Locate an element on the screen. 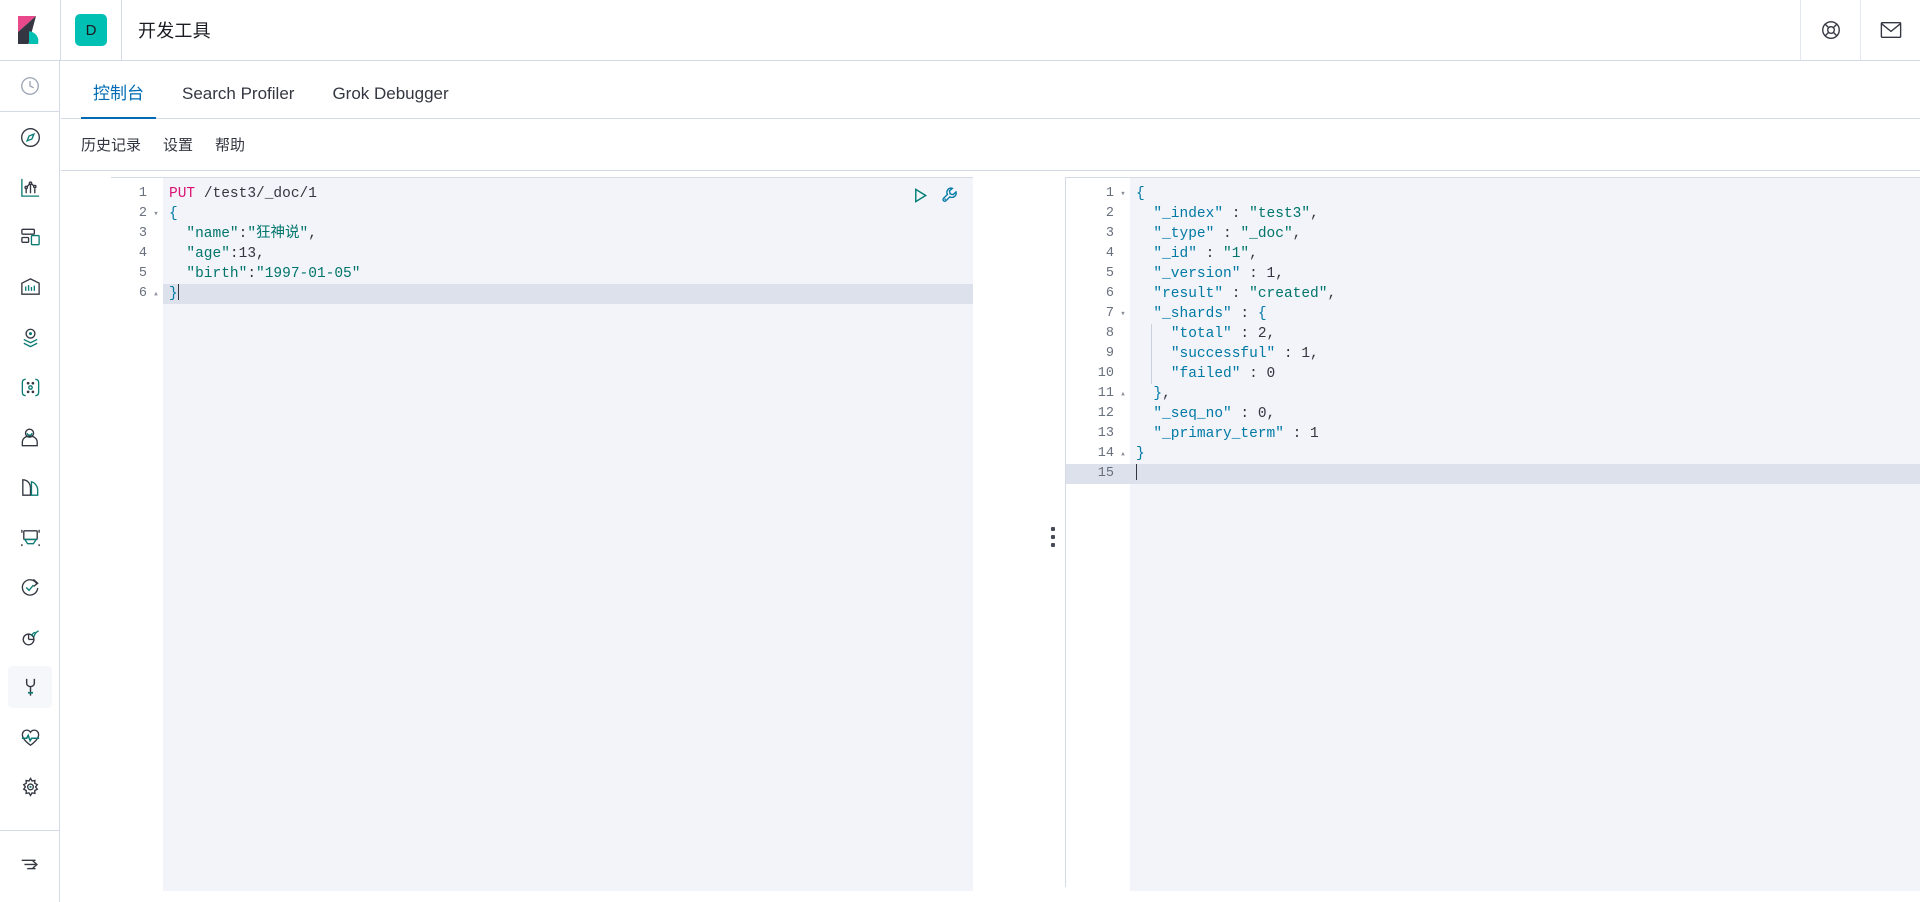 This screenshot has height=902, width=1920. line-number: 4 is located at coordinates (142, 253).